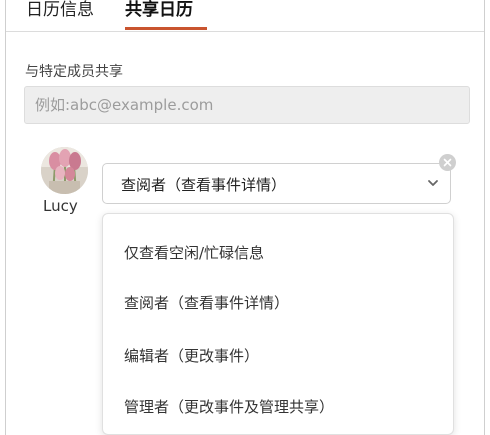 This screenshot has width=490, height=435. I want to click on role-option-editor: 编辑者（更改事件）, so click(191, 355).